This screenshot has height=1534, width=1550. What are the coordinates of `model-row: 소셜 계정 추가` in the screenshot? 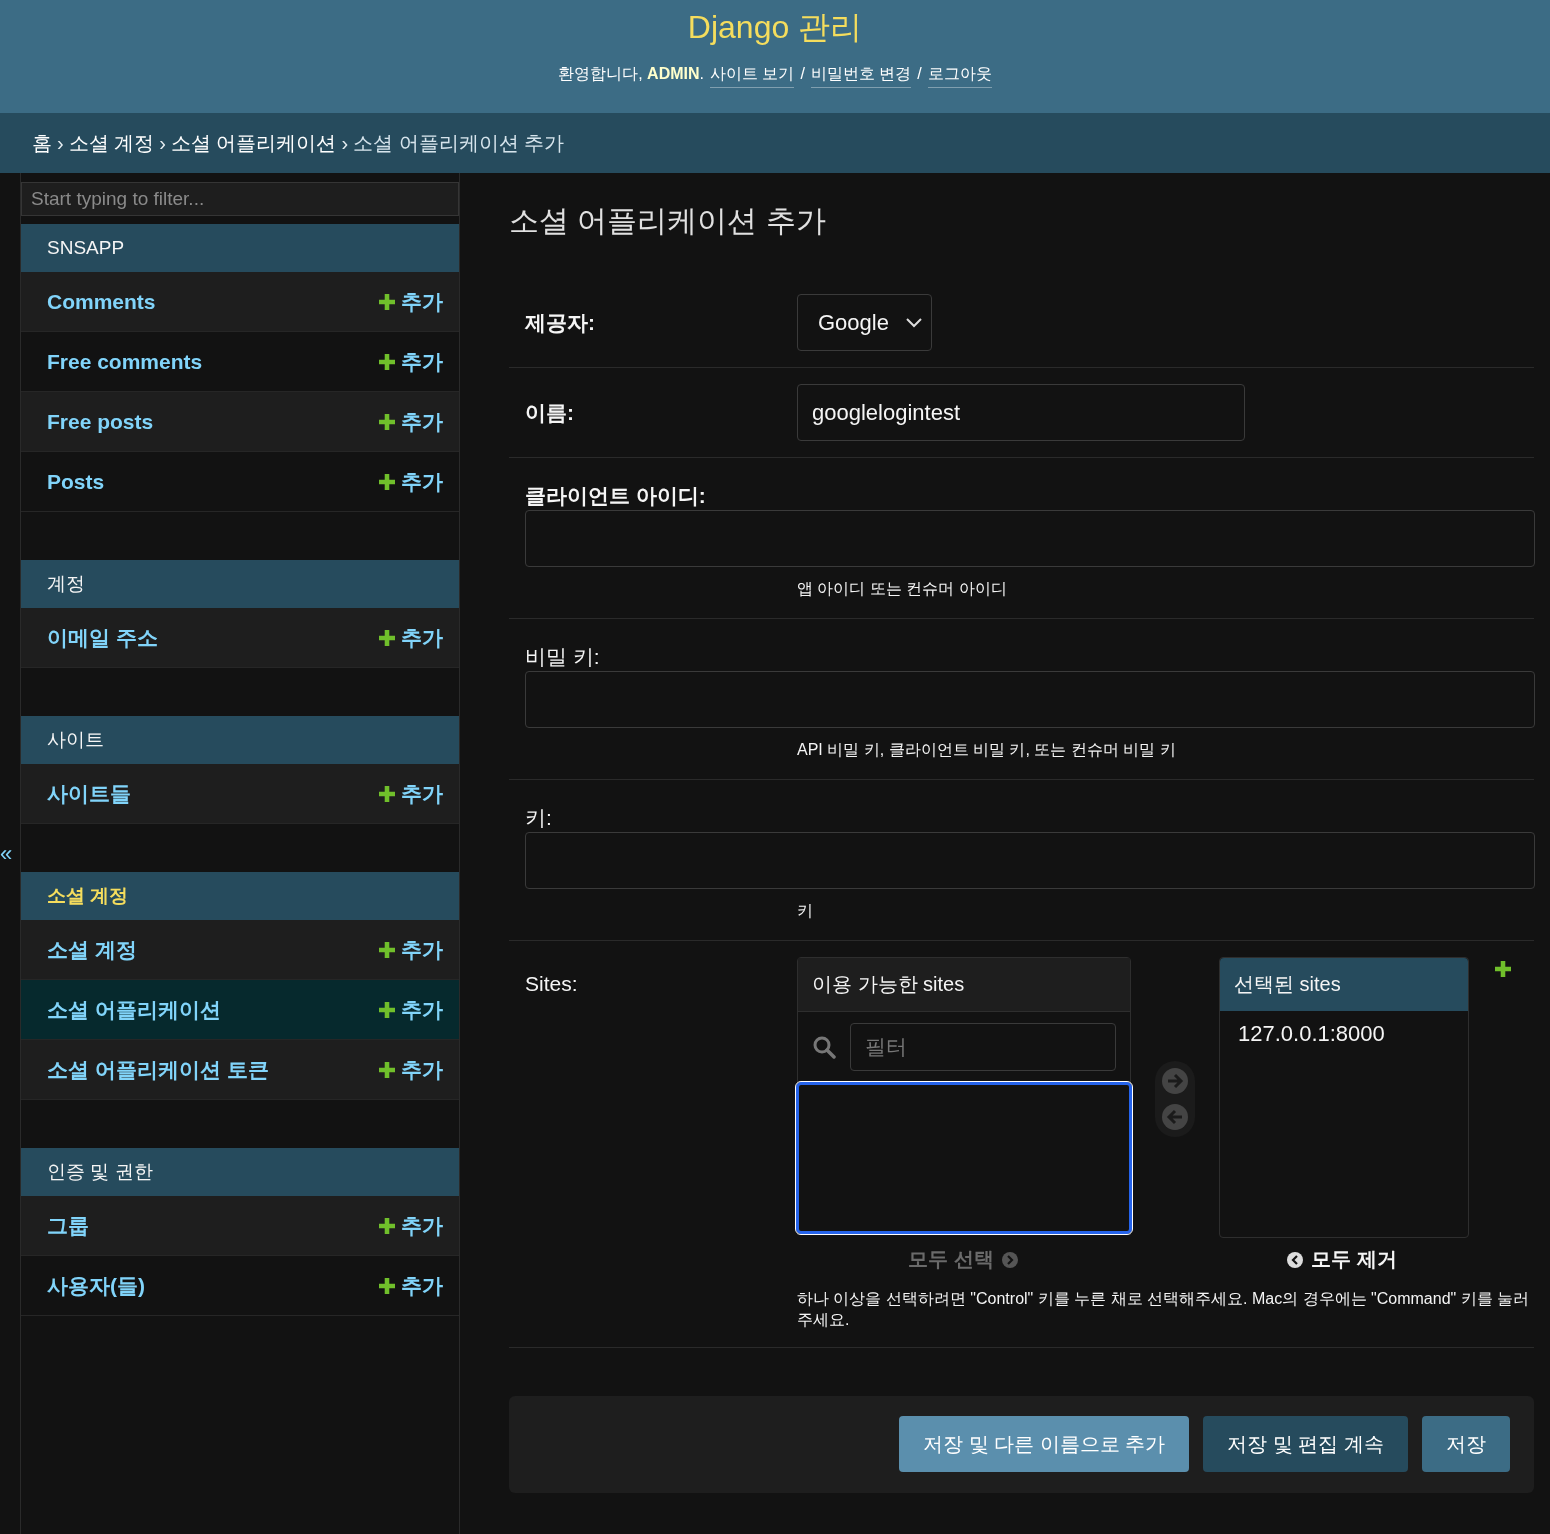 It's located at (240, 950).